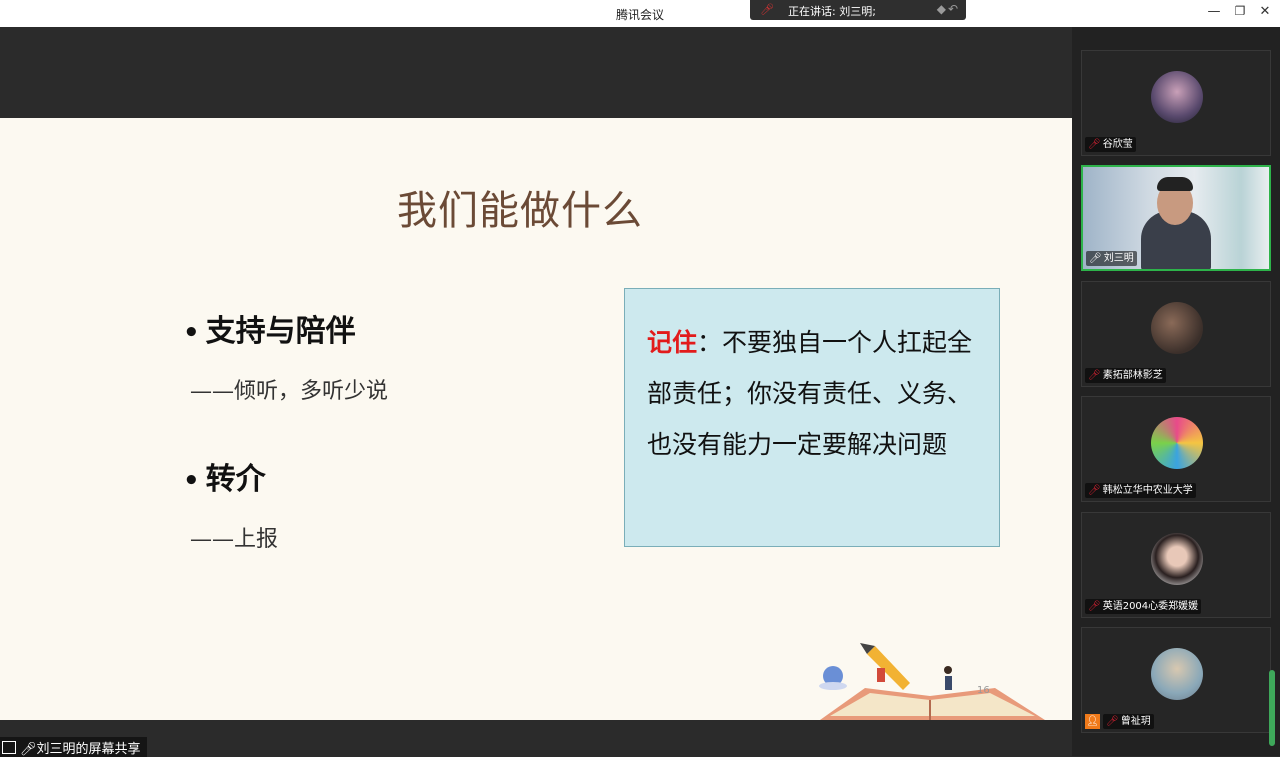  Describe the element at coordinates (932, 681) in the screenshot. I see `open-book-illustration` at that location.